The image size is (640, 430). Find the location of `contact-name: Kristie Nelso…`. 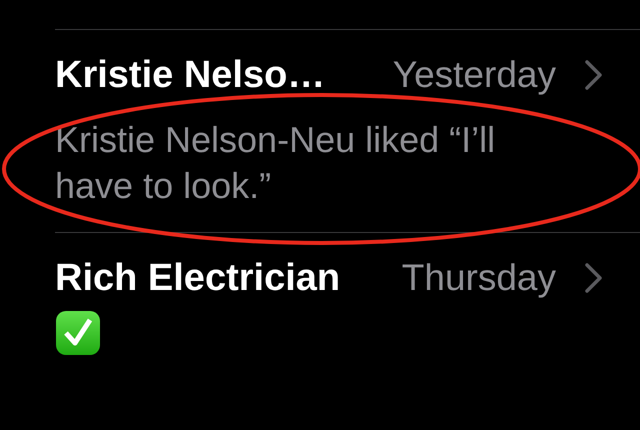

contact-name: Kristie Nelso… is located at coordinates (190, 75).